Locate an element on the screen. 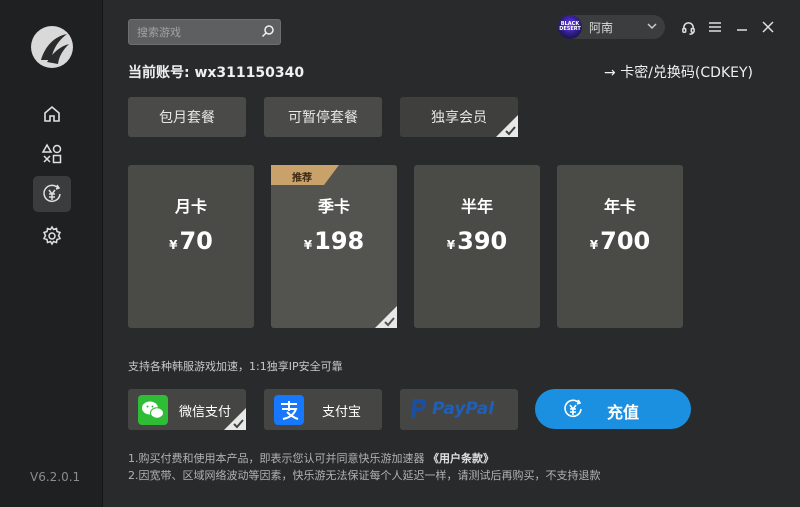 The height and width of the screenshot is (507, 800). menu-icon is located at coordinates (715, 27).